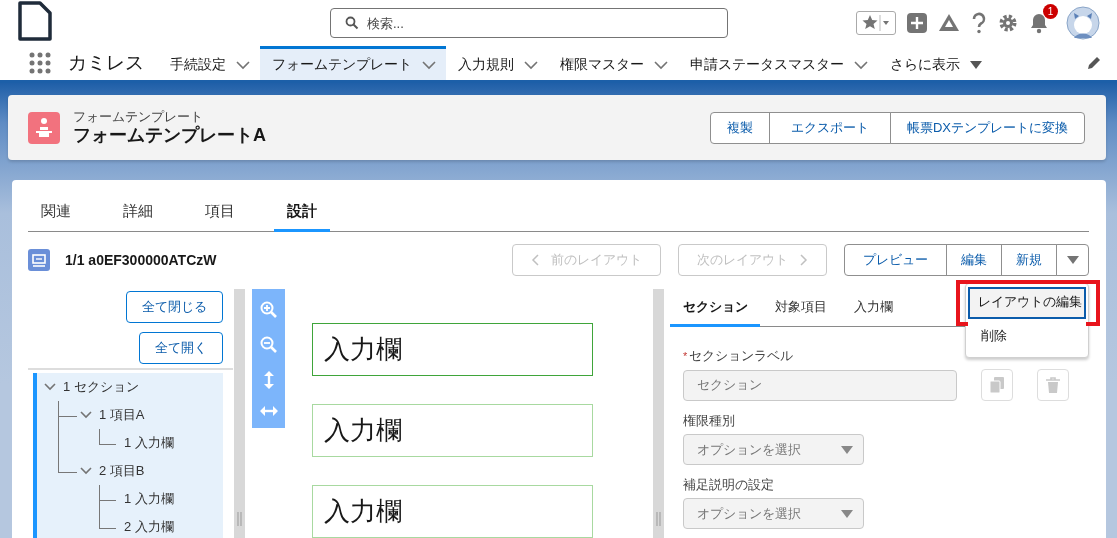 The width and height of the screenshot is (1117, 538). What do you see at coordinates (997, 385) in the screenshot?
I see `copy-icon` at bounding box center [997, 385].